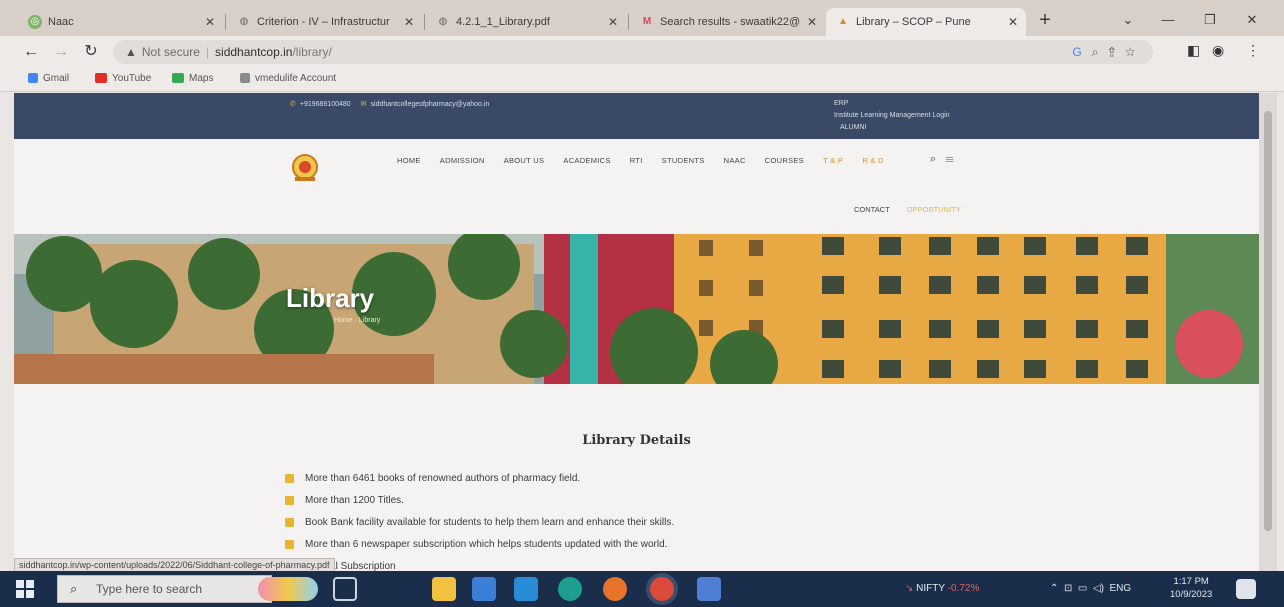  I want to click on reload-icon: ↻, so click(91, 52).